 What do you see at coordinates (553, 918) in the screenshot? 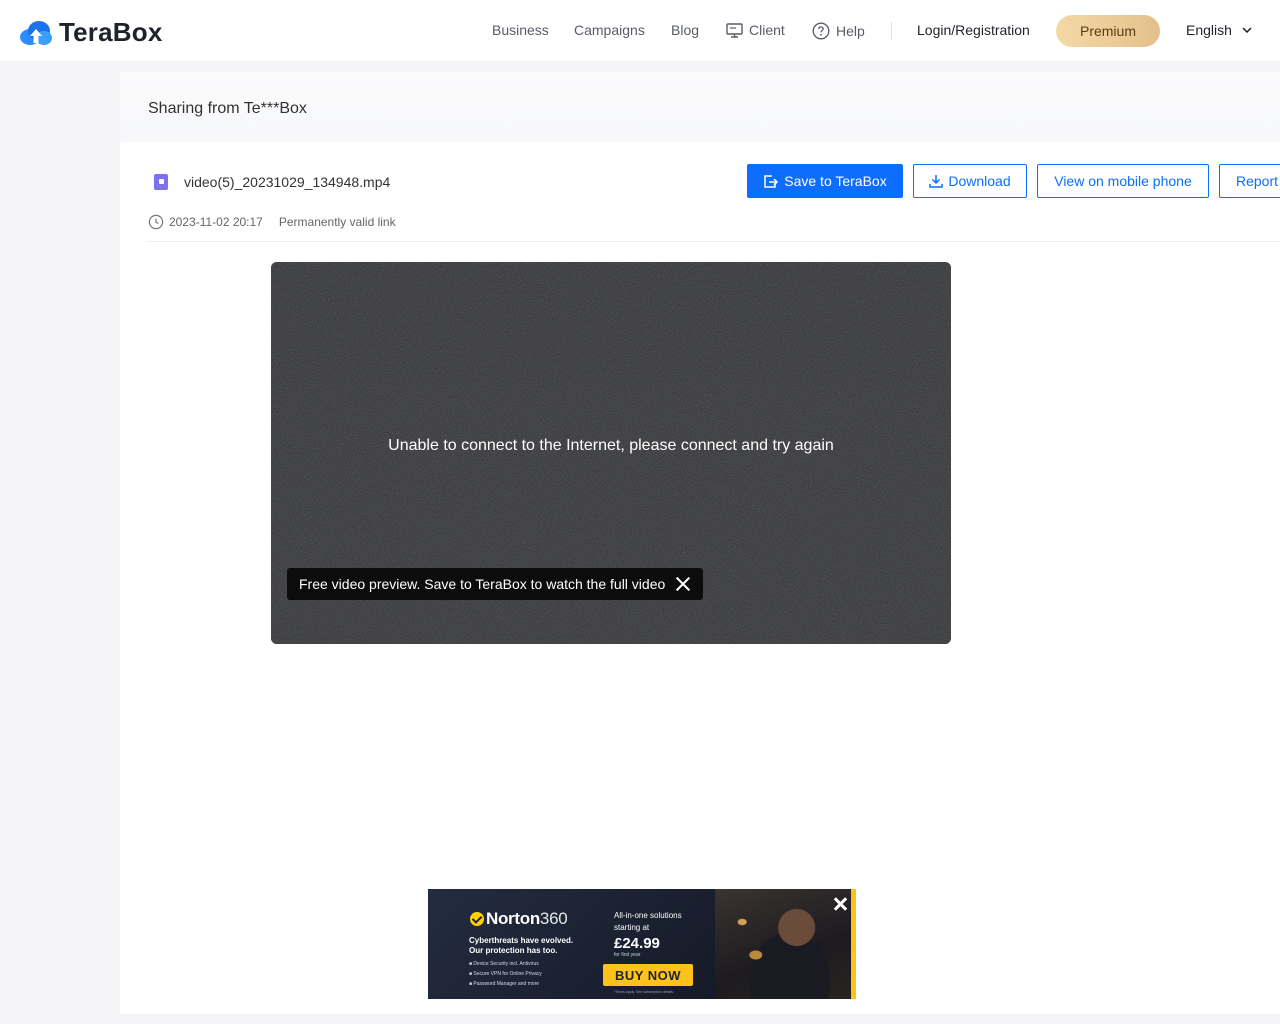
I see `ad-brand-number: 360` at bounding box center [553, 918].